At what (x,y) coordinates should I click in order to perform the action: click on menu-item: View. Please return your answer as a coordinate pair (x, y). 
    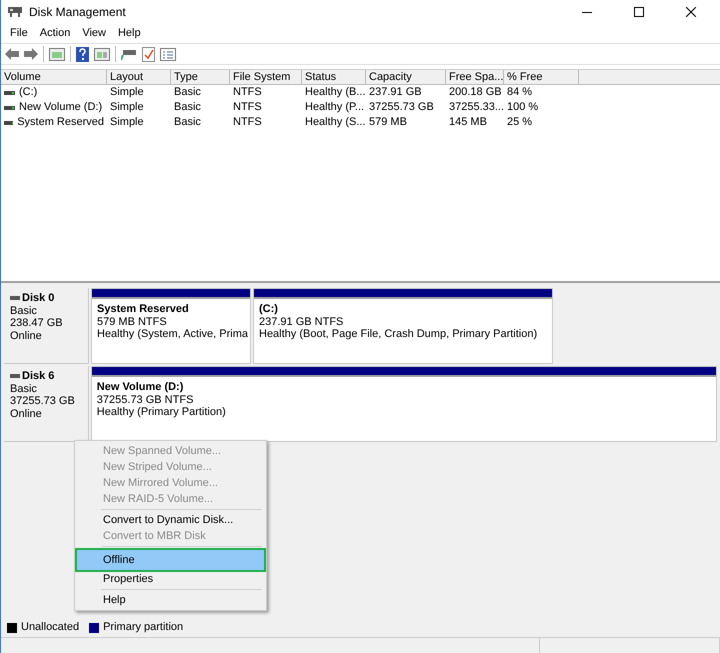
    Looking at the image, I should click on (94, 33).